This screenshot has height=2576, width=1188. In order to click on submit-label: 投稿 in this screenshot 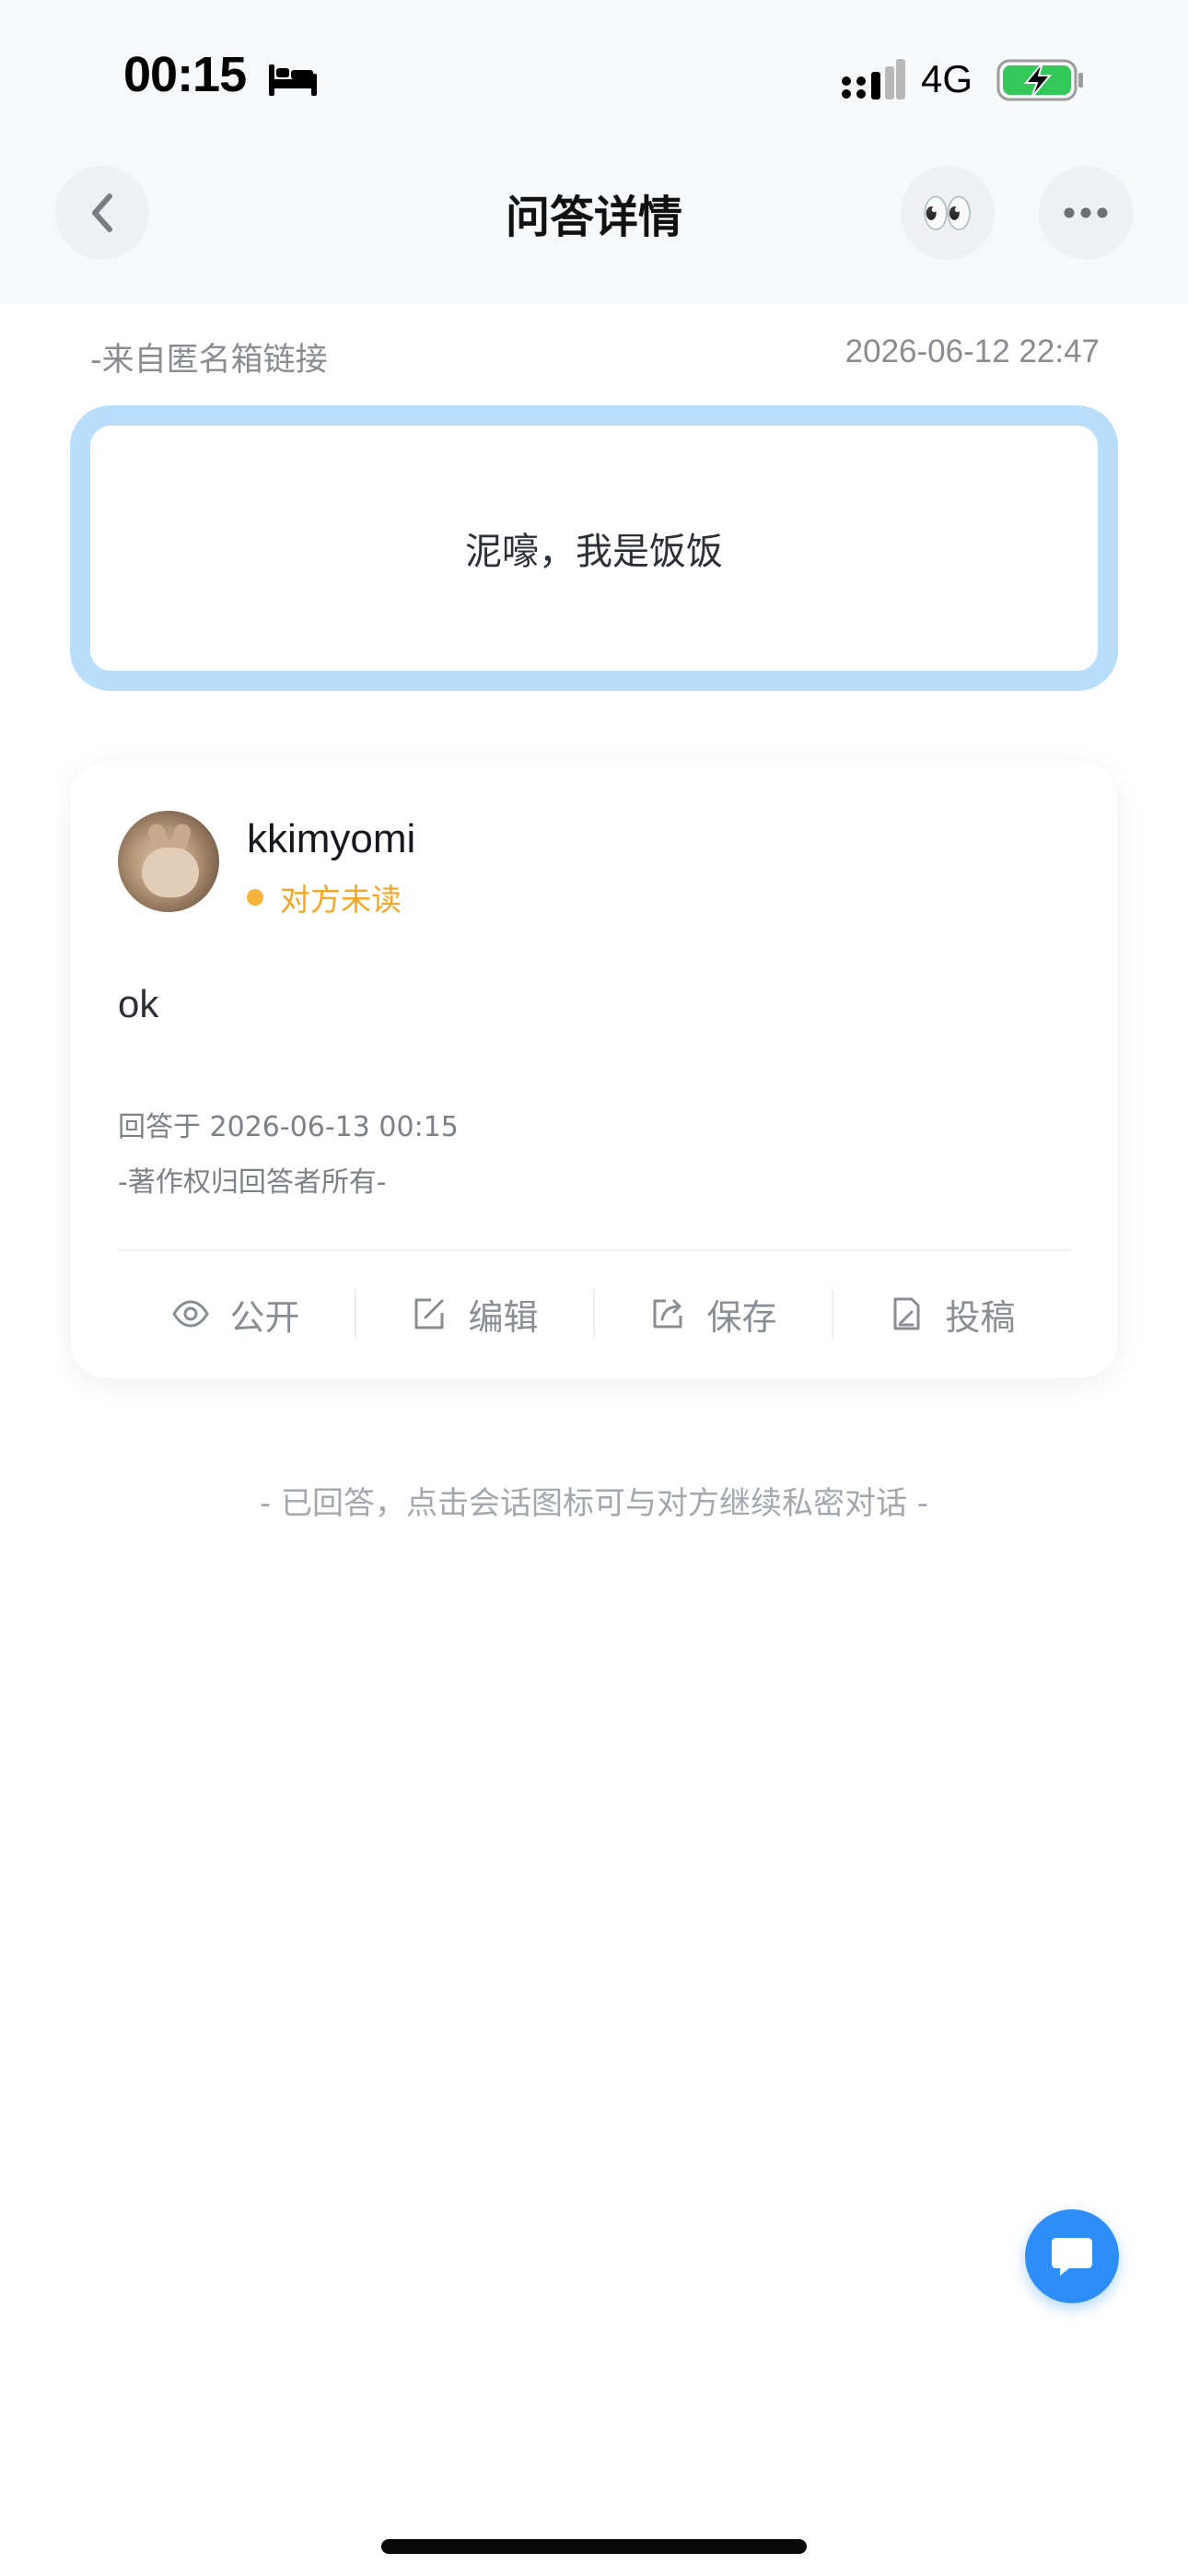, I will do `click(980, 1317)`.